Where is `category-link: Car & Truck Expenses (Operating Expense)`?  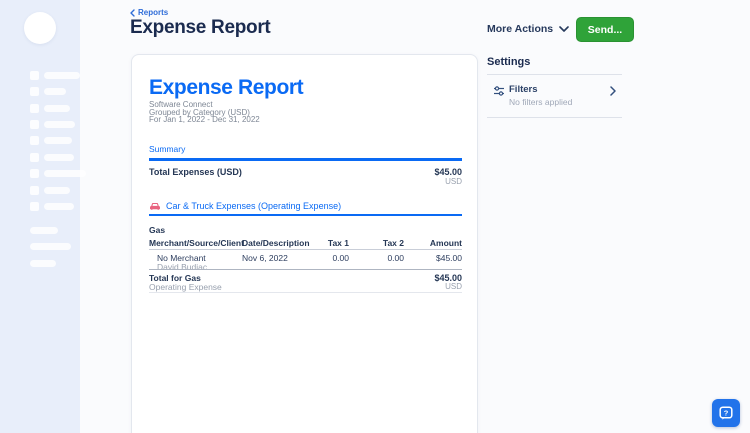
category-link: Car & Truck Expenses (Operating Expense) is located at coordinates (245, 206).